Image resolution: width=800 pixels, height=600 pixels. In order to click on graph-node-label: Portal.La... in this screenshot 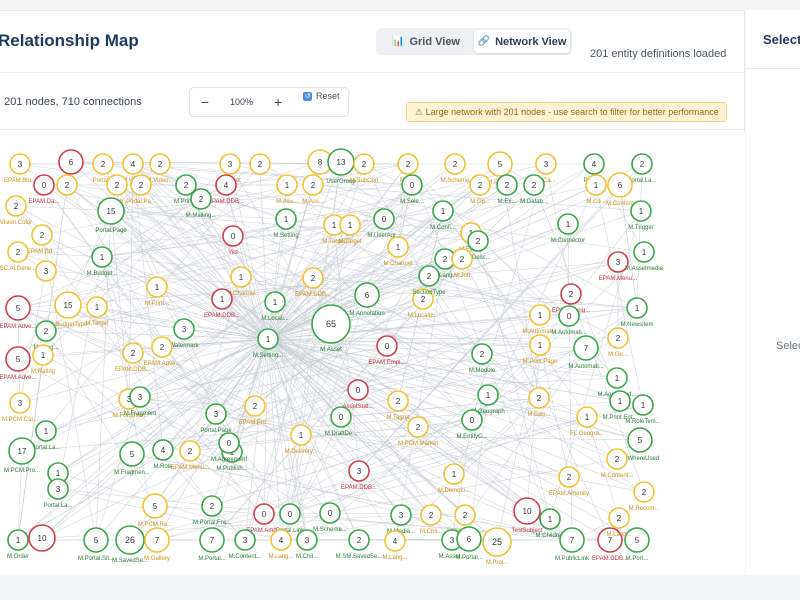, I will do `click(45, 448)`.